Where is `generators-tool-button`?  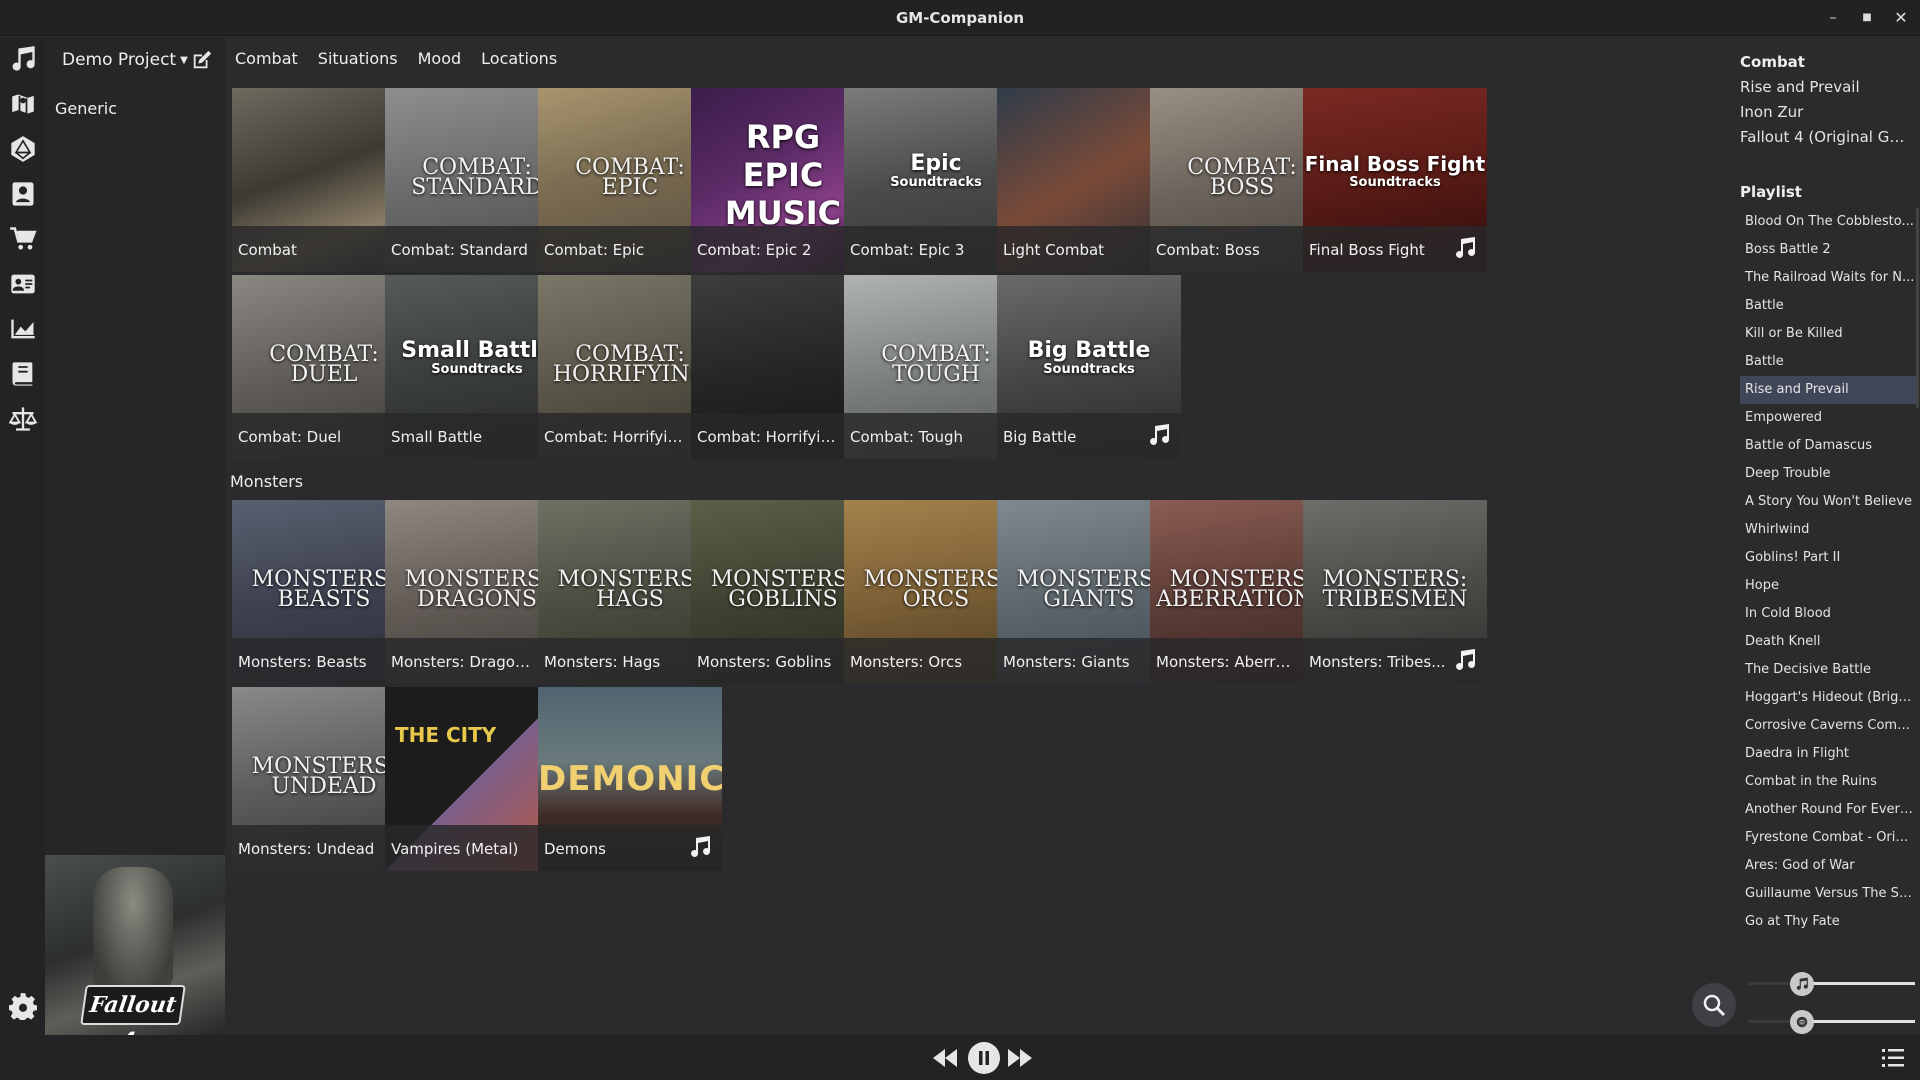
generators-tool-button is located at coordinates (23, 329).